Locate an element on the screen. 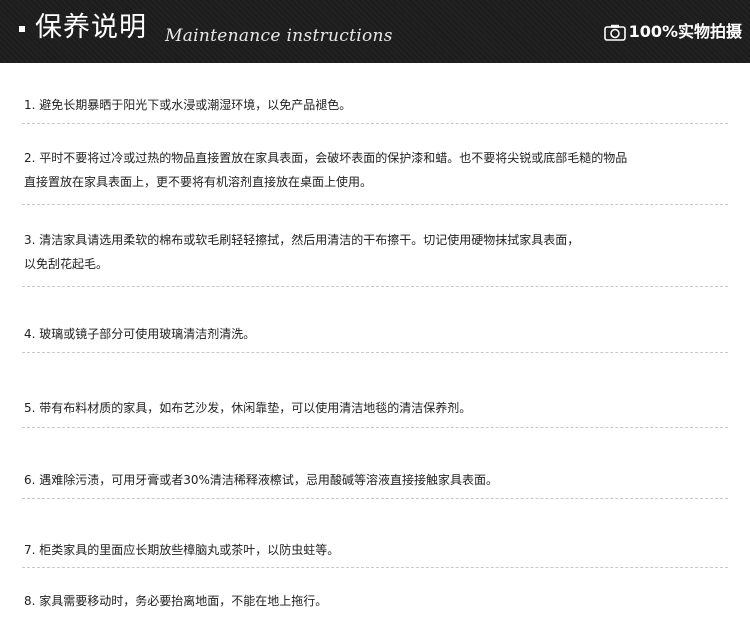 Image resolution: width=750 pixels, height=637 pixels. photo-badge-label: 100%实物拍摄 is located at coordinates (685, 31).